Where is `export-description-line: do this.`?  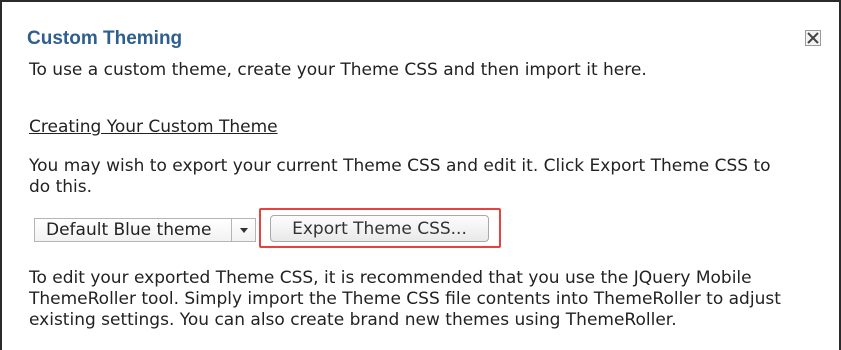 export-description-line: do this. is located at coordinates (61, 187).